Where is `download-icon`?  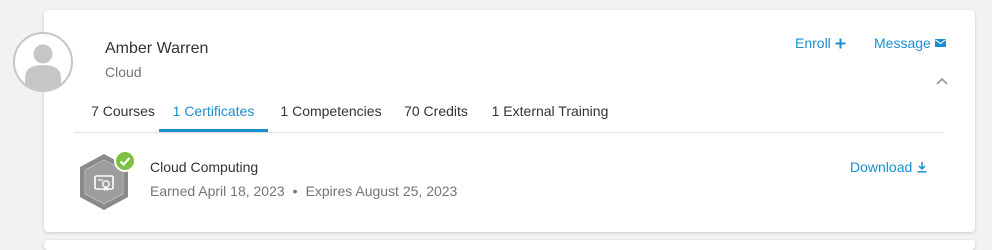 download-icon is located at coordinates (922, 167).